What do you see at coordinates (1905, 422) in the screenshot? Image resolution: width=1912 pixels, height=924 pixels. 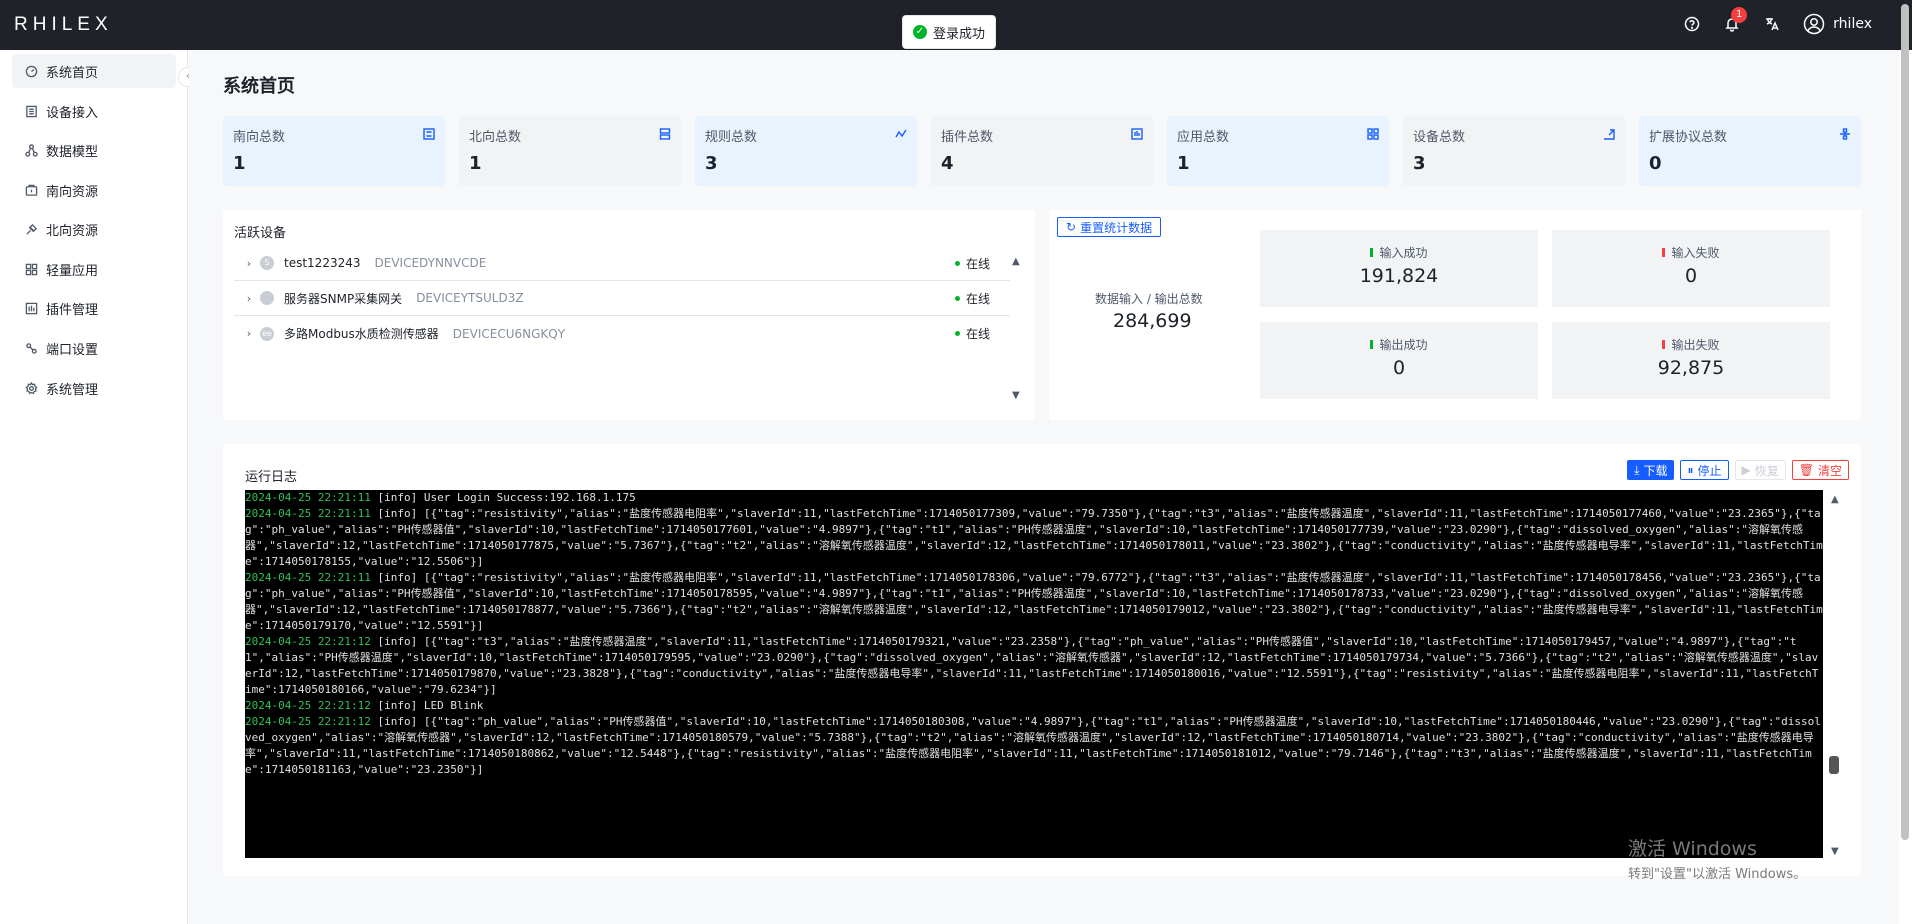 I see `page-scrollbar-thumb` at bounding box center [1905, 422].